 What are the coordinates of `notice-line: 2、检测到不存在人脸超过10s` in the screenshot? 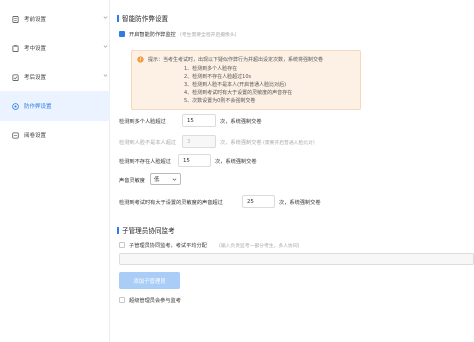 It's located at (218, 77).